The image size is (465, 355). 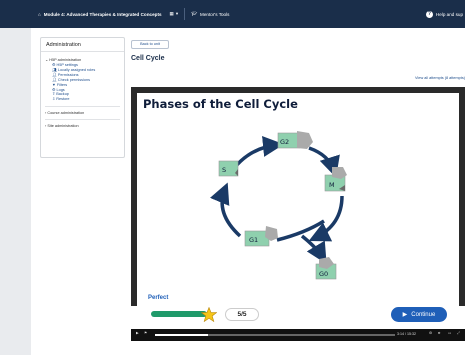 I want to click on score-badge: 5/5, so click(x=242, y=314).